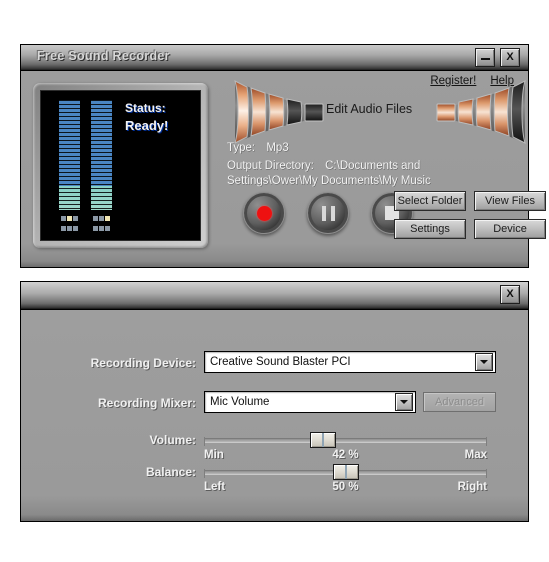 The width and height of the screenshot is (549, 562). What do you see at coordinates (143, 363) in the screenshot?
I see `recording-device-label: Recording Device:` at bounding box center [143, 363].